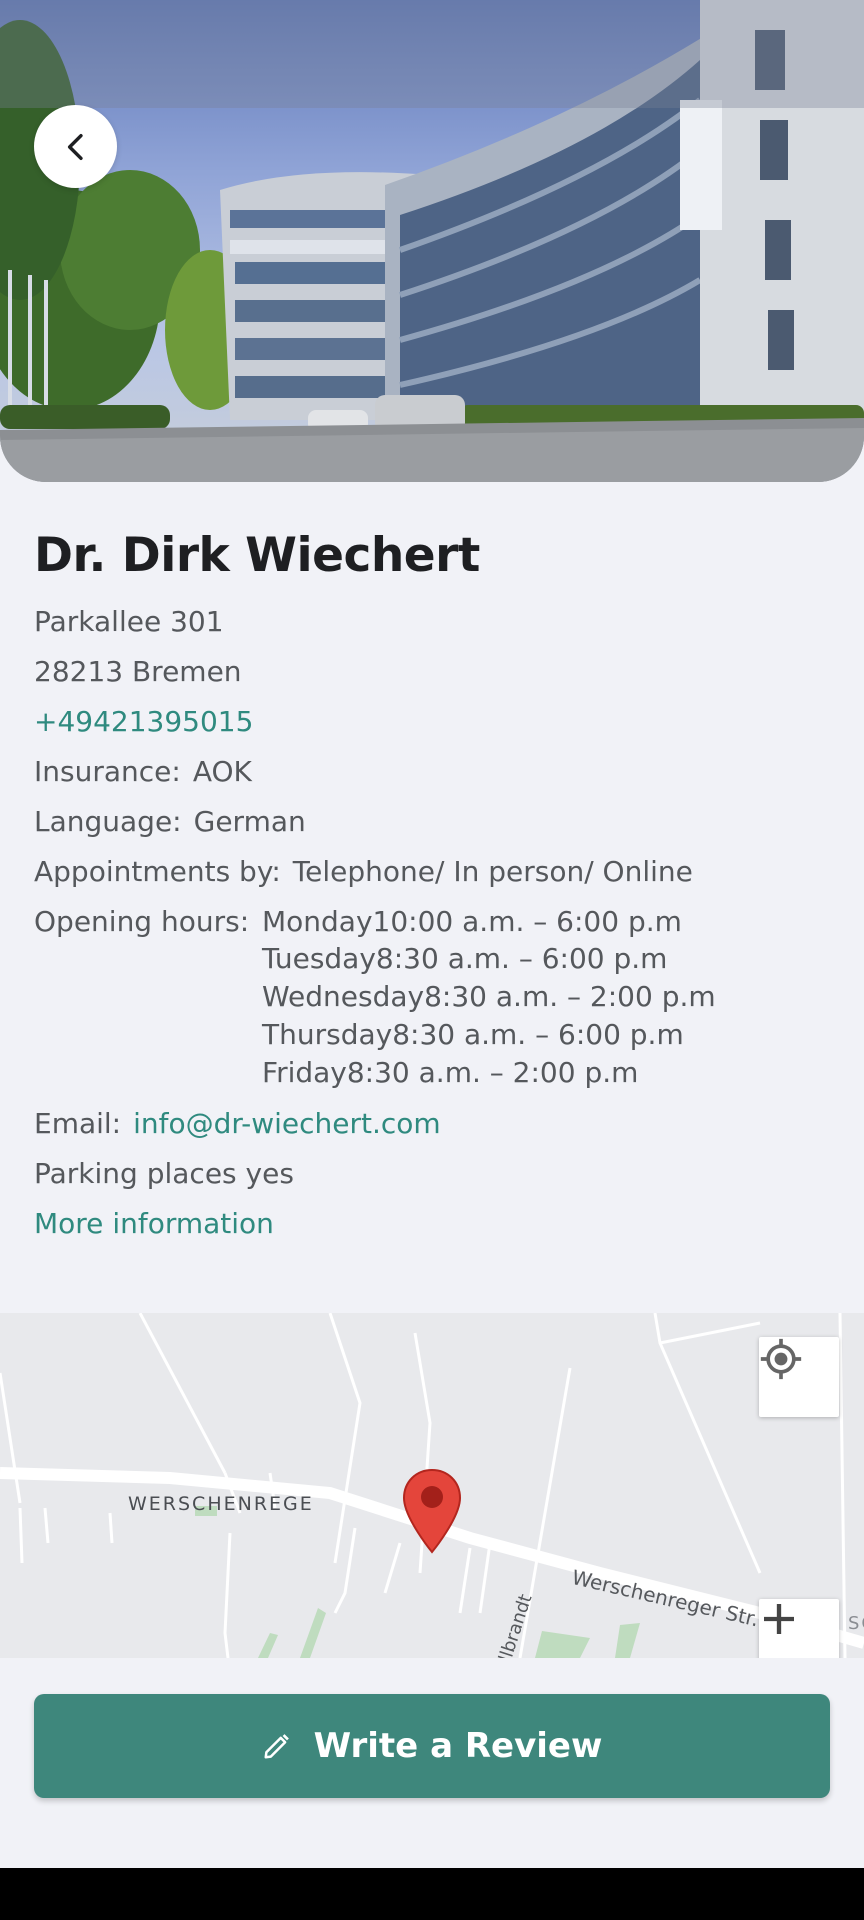 The image size is (864, 1920). I want to click on chevron-left-icon, so click(76, 147).